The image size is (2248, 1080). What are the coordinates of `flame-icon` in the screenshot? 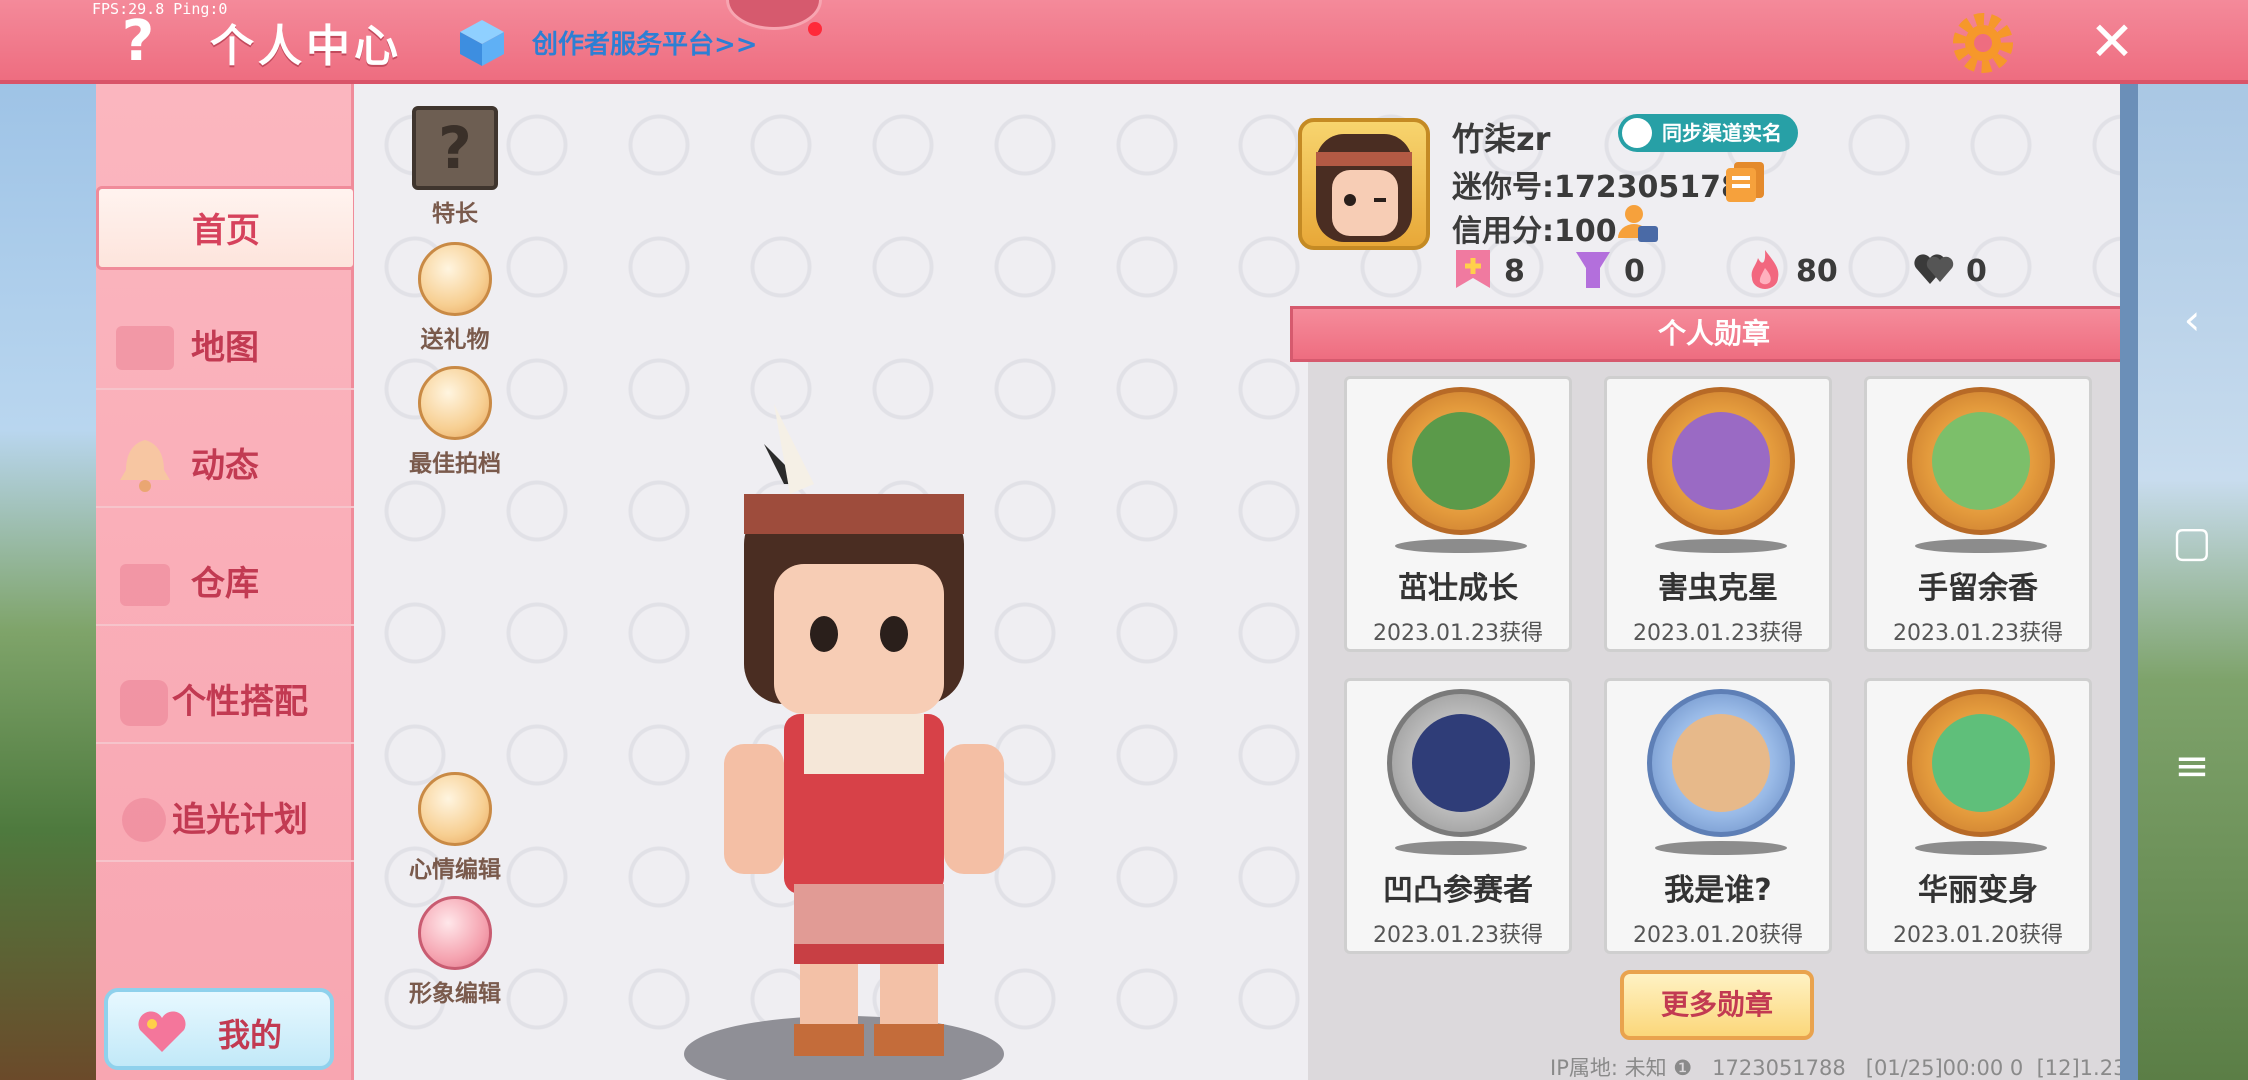 It's located at (1765, 269).